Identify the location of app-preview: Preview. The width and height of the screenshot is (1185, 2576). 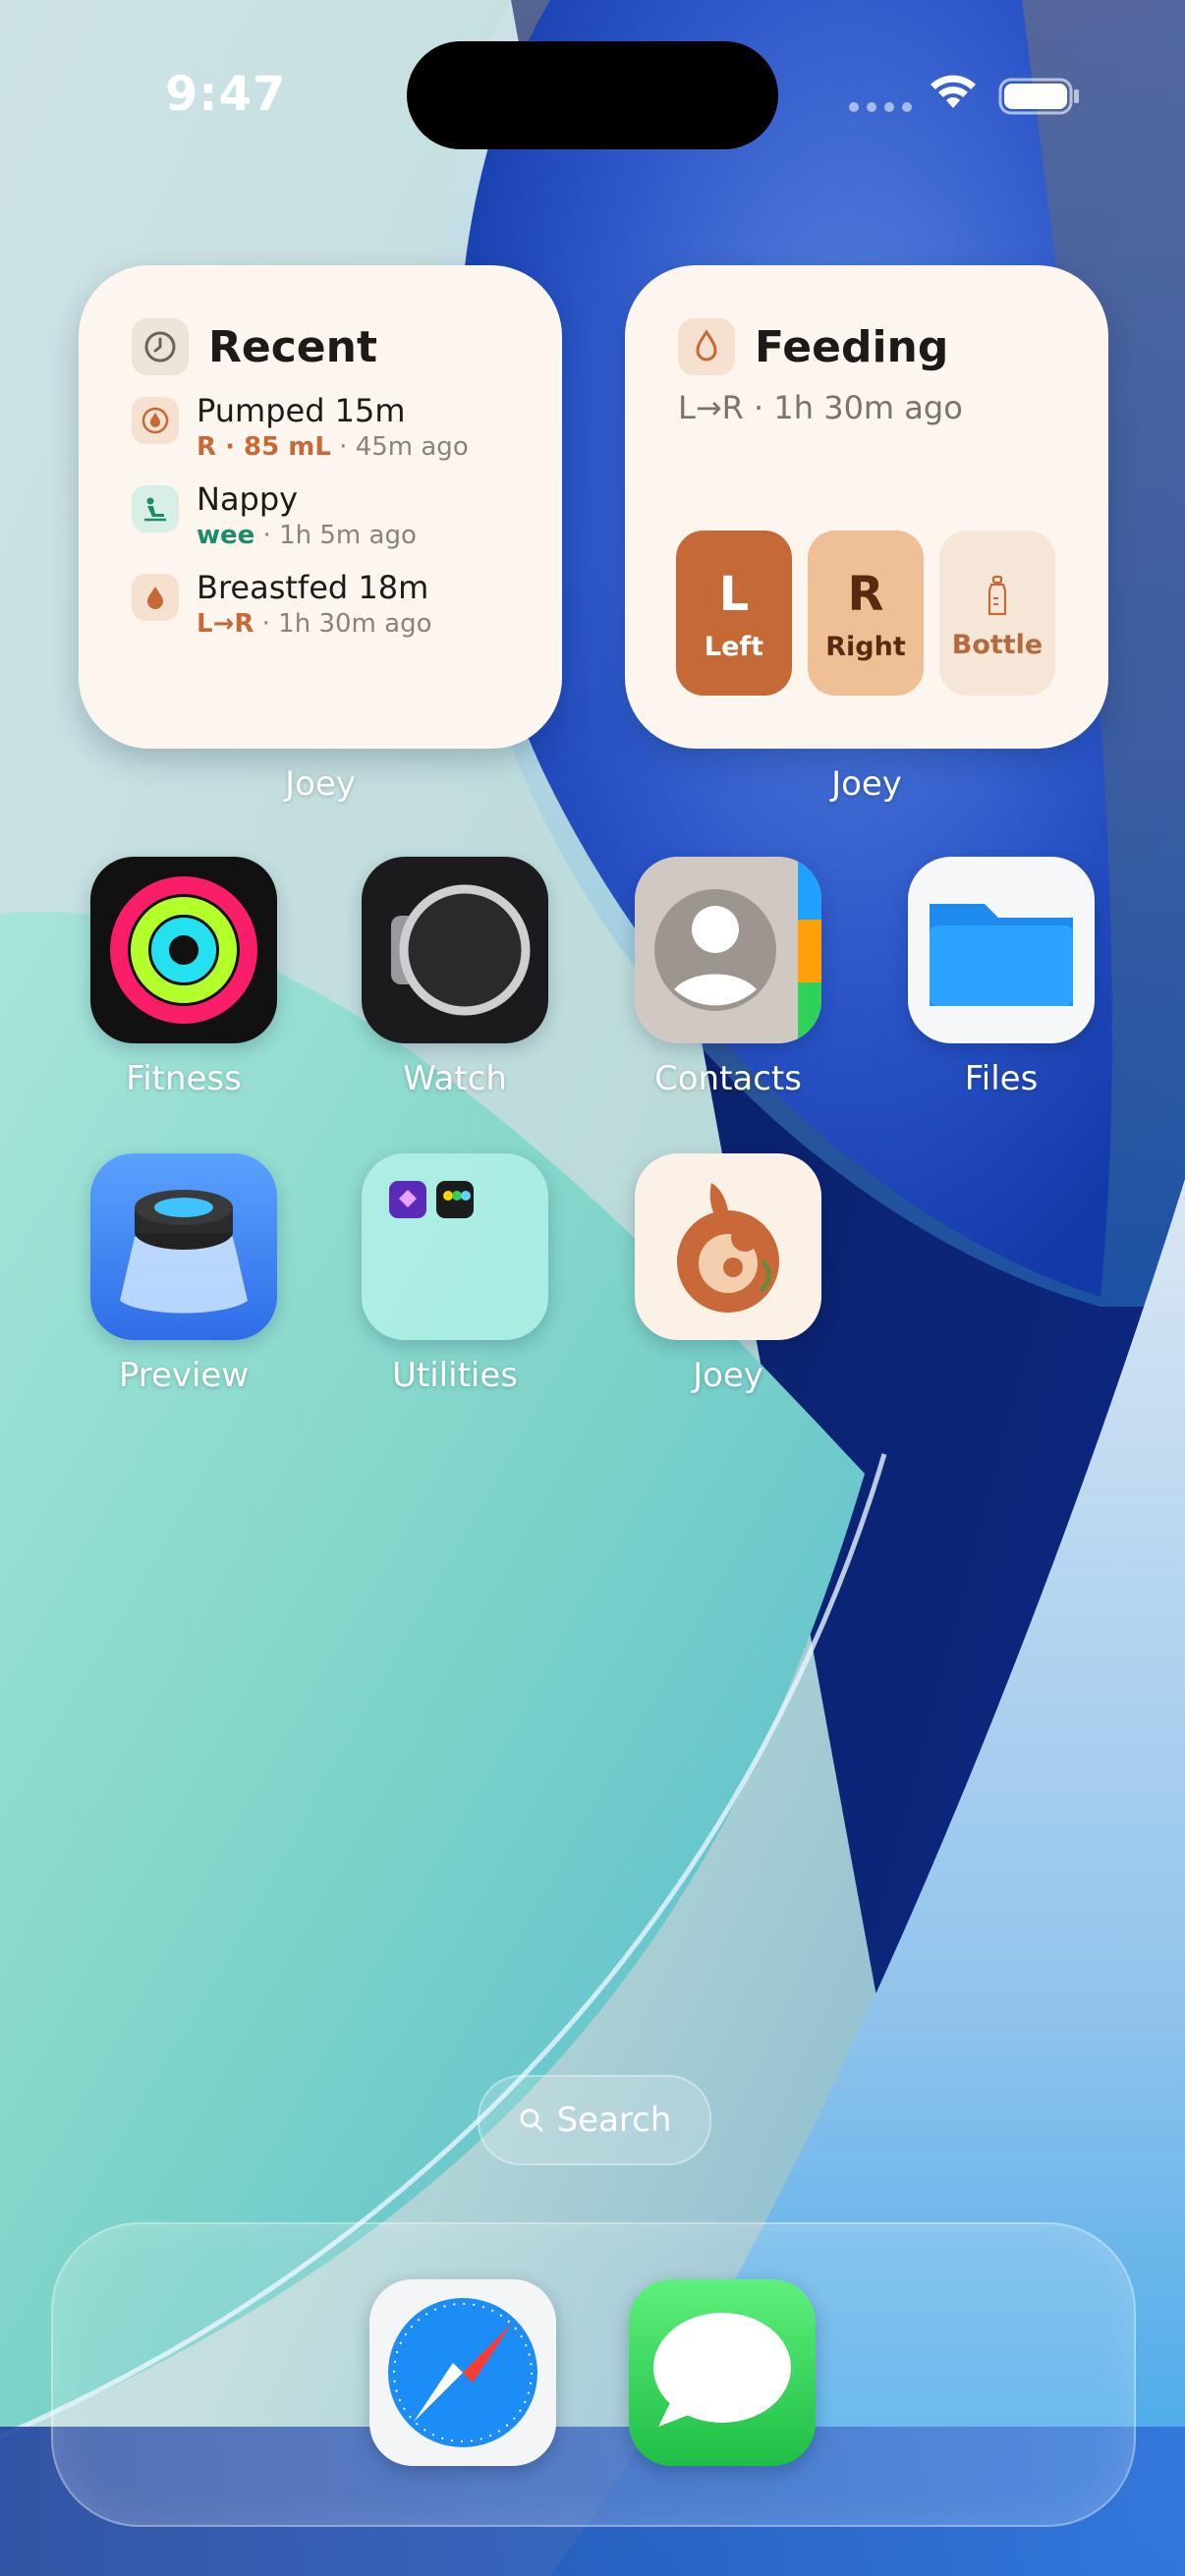
(184, 1274).